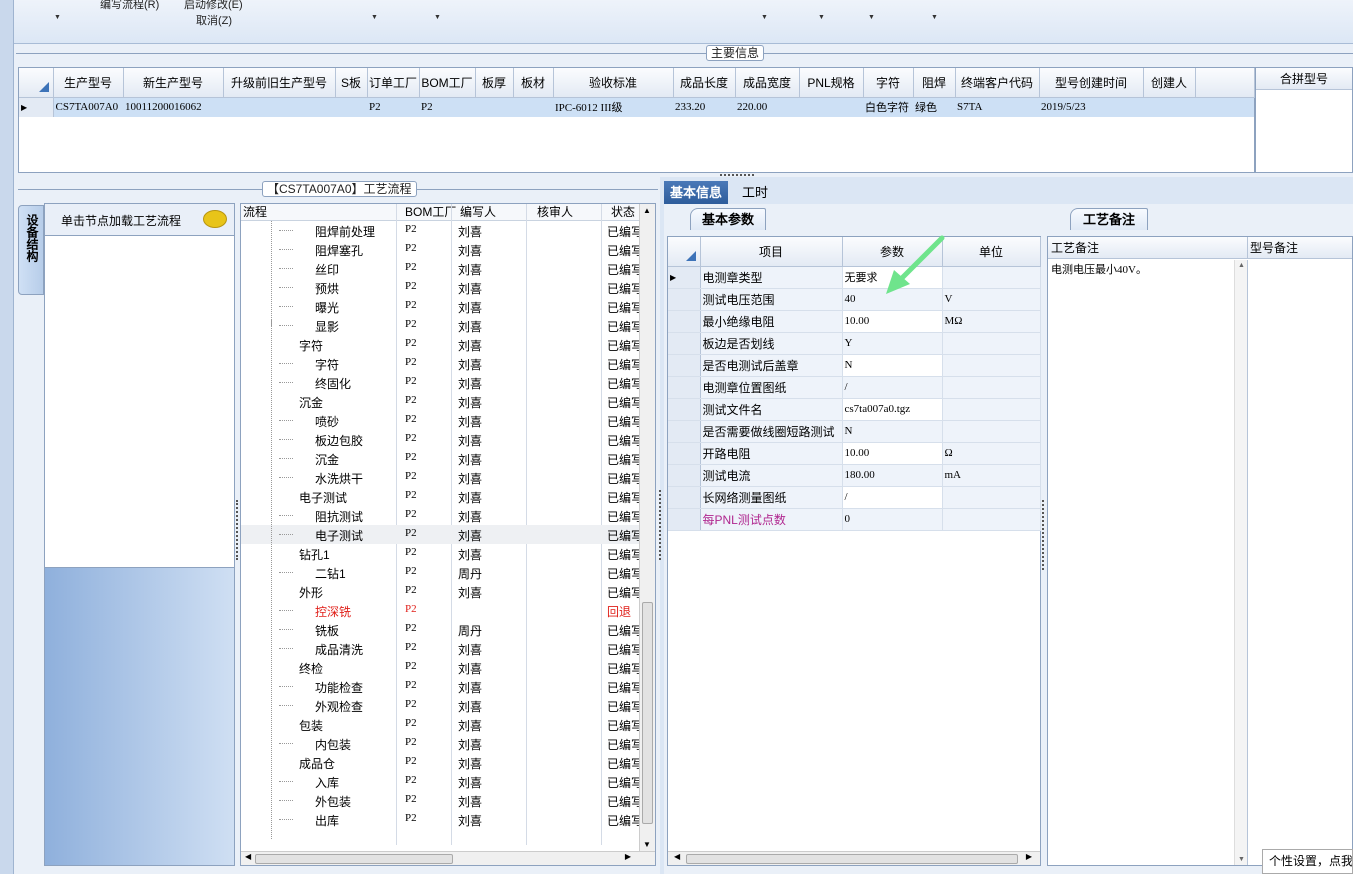  Describe the element at coordinates (447, 107) in the screenshot. I see `table-cell: P2` at that location.